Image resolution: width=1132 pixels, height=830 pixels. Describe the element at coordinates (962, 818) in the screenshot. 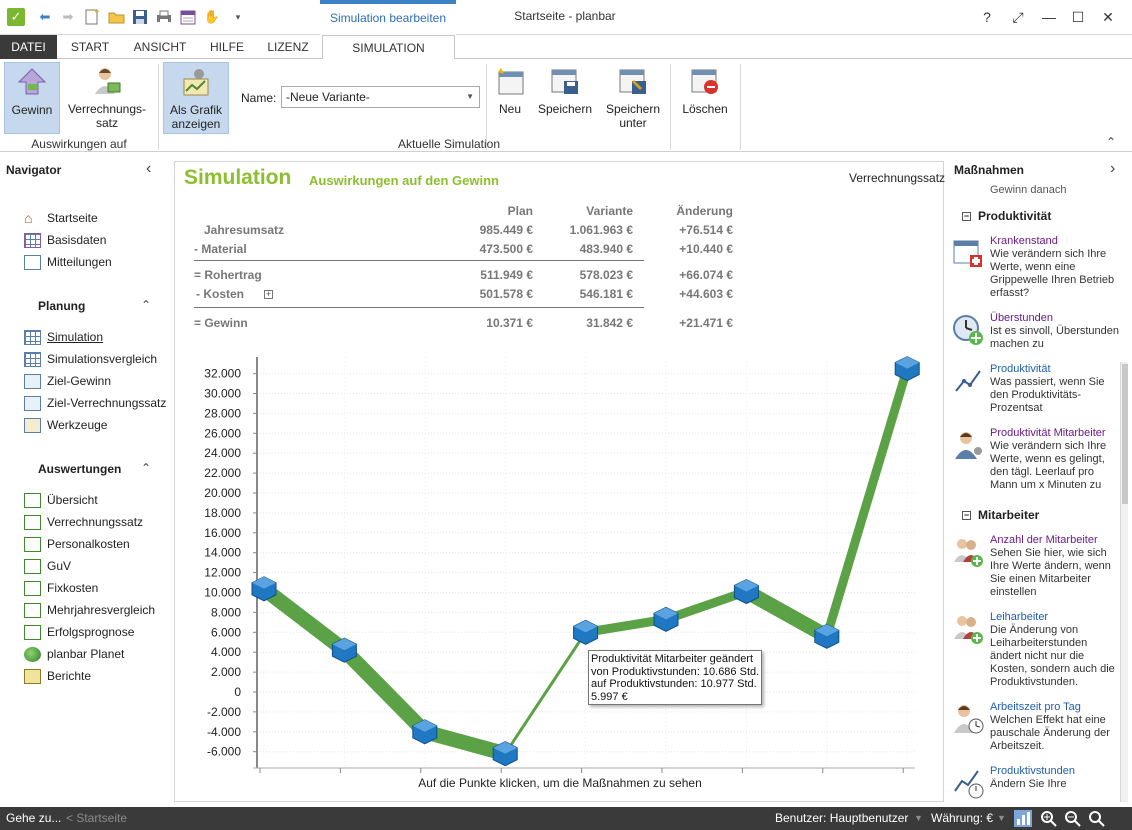

I see `currency-indicator: Währung: €` at that location.